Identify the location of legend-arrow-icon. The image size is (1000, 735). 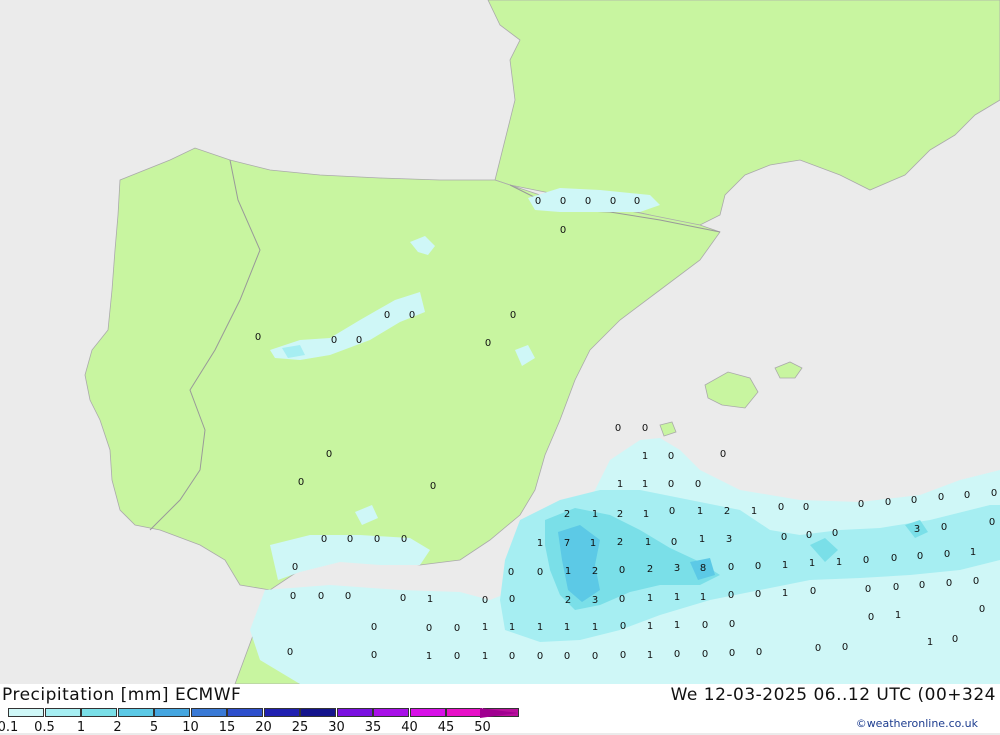
(499, 713).